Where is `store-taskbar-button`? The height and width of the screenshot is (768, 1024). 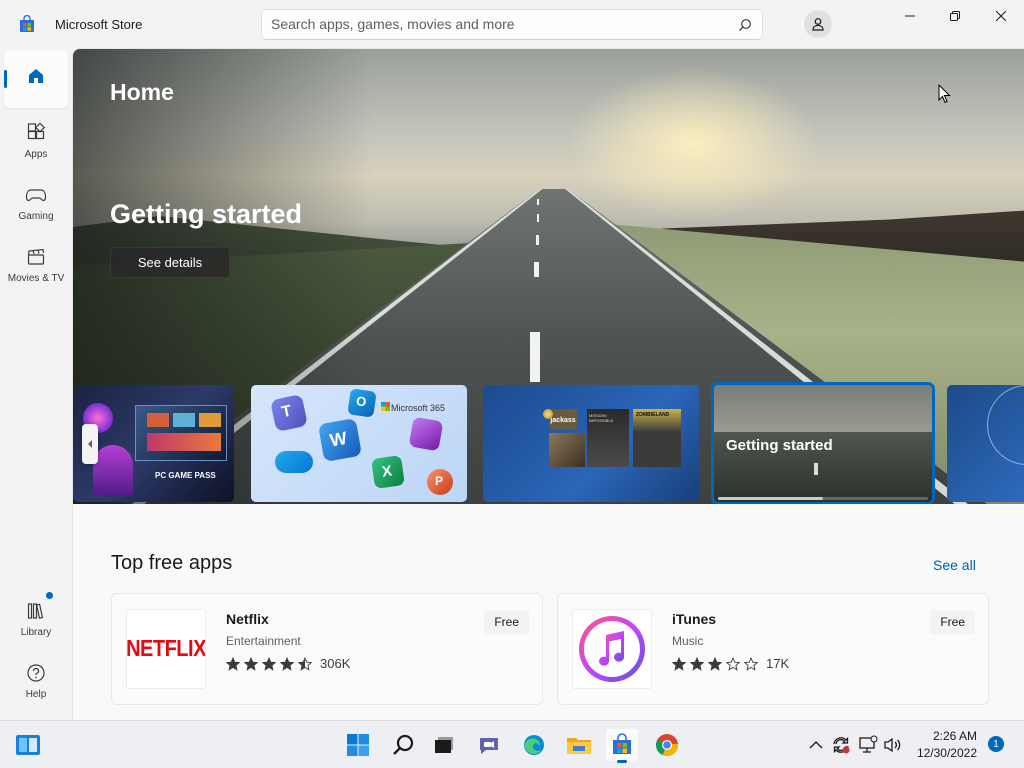 store-taskbar-button is located at coordinates (622, 746).